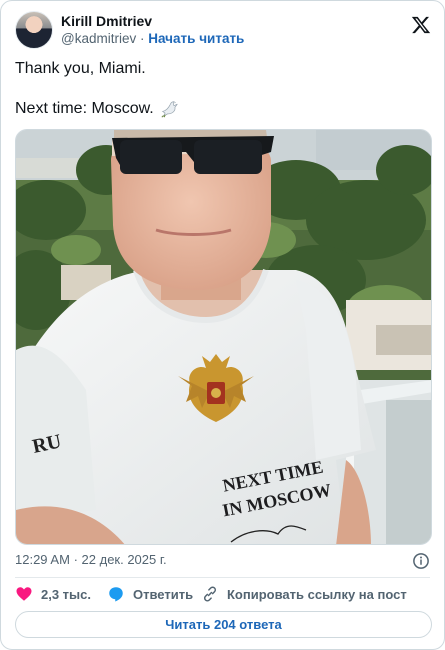 This screenshot has width=445, height=650. What do you see at coordinates (223, 624) in the screenshot?
I see `read-replies-button: Читать 204 ответа` at bounding box center [223, 624].